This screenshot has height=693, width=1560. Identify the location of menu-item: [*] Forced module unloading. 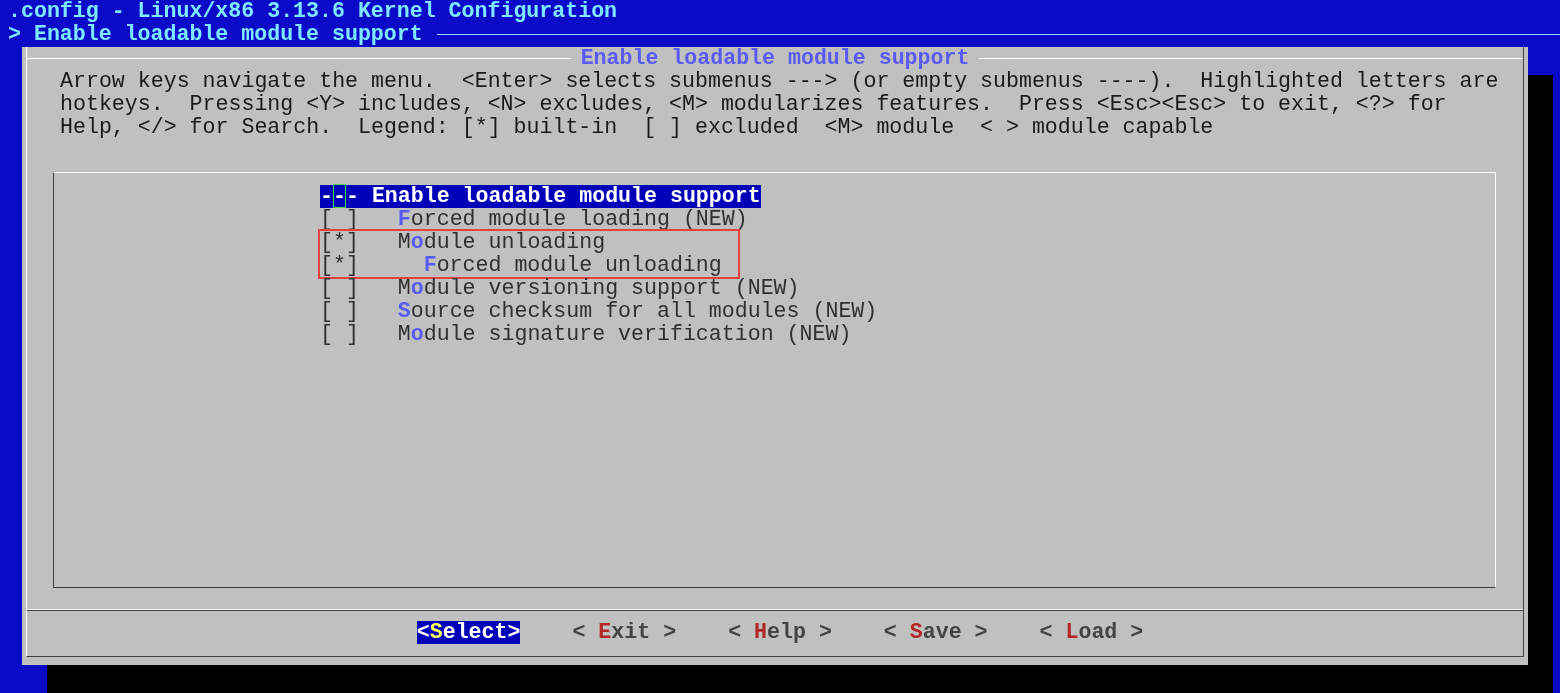
(521, 265).